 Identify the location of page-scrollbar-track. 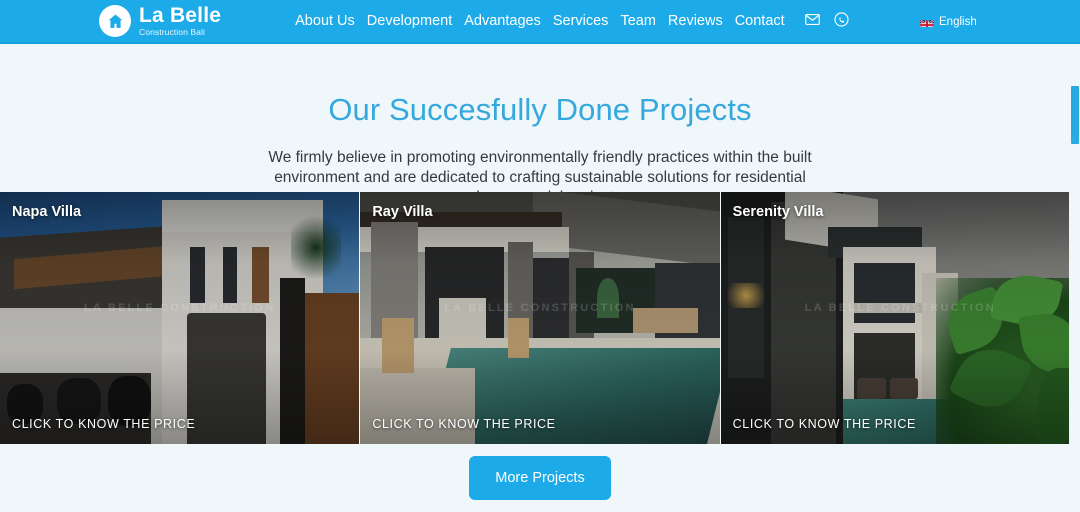
(1074, 278).